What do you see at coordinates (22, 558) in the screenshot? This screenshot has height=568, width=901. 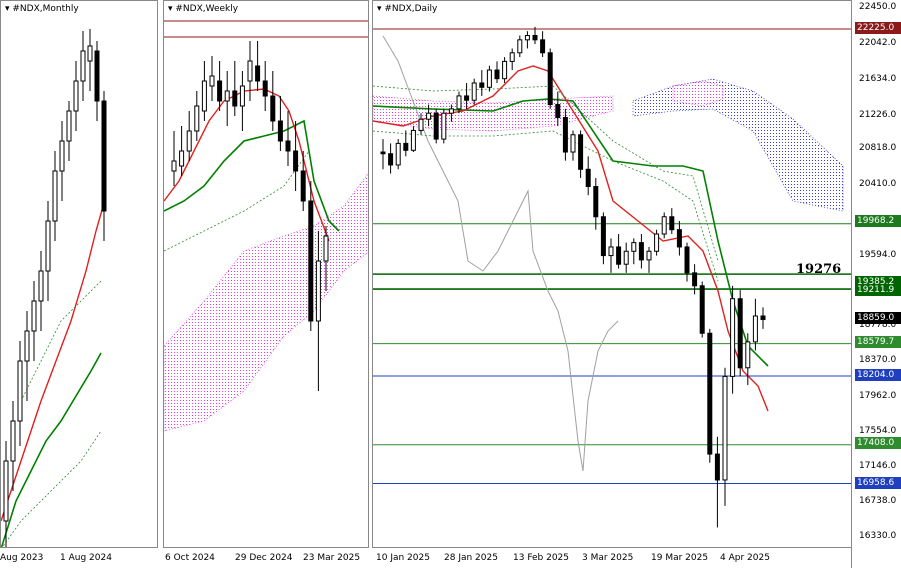 I see `monthly-x-label: Aug 2023` at bounding box center [22, 558].